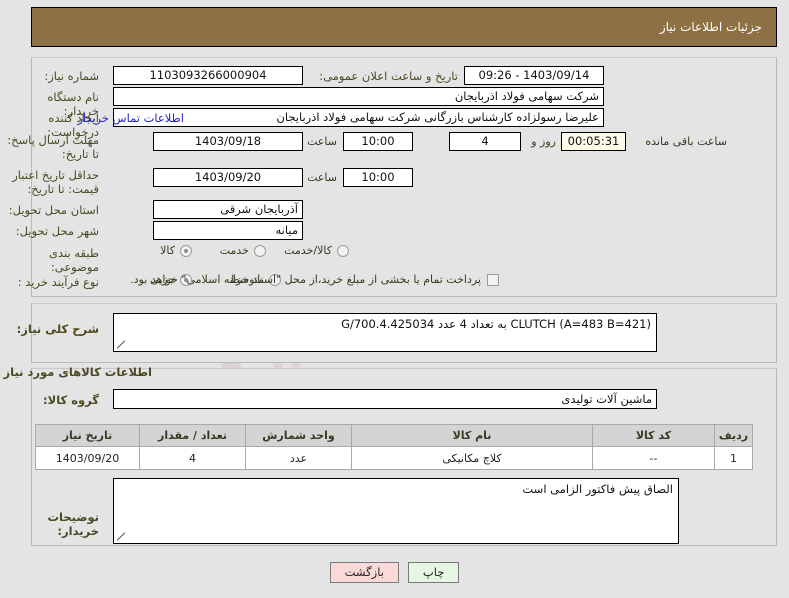 The height and width of the screenshot is (598, 789). Describe the element at coordinates (74, 260) in the screenshot. I see `subject-category-label: طبقه بندی موضوعی:` at that location.